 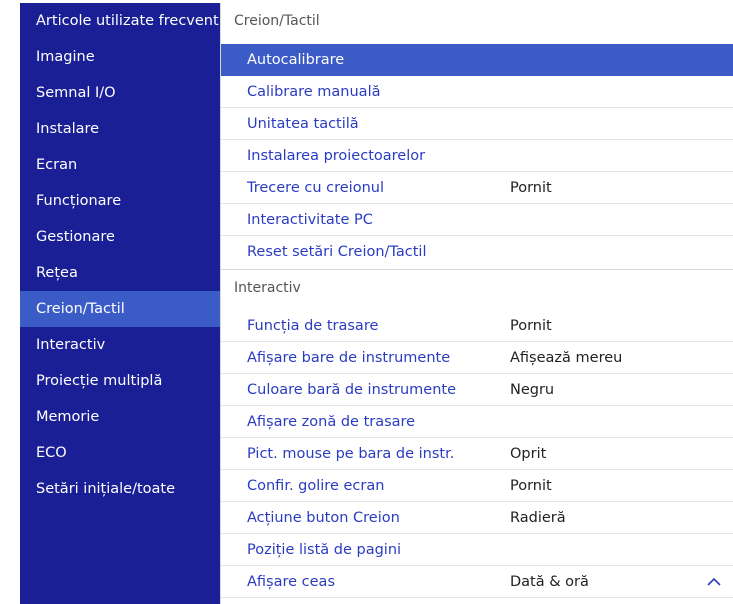 I want to click on sidebar-item-label: Imagine, so click(x=65, y=57).